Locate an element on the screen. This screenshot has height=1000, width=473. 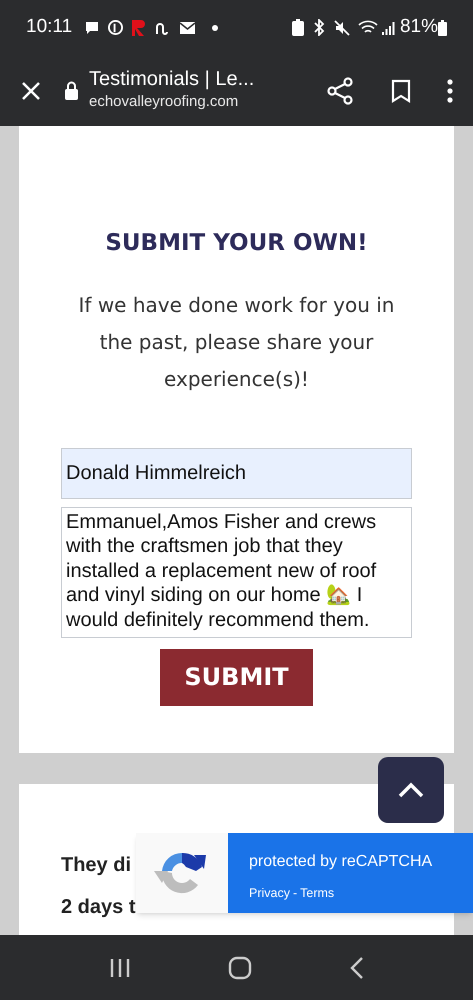
privacy-link: Privacy is located at coordinates (269, 893).